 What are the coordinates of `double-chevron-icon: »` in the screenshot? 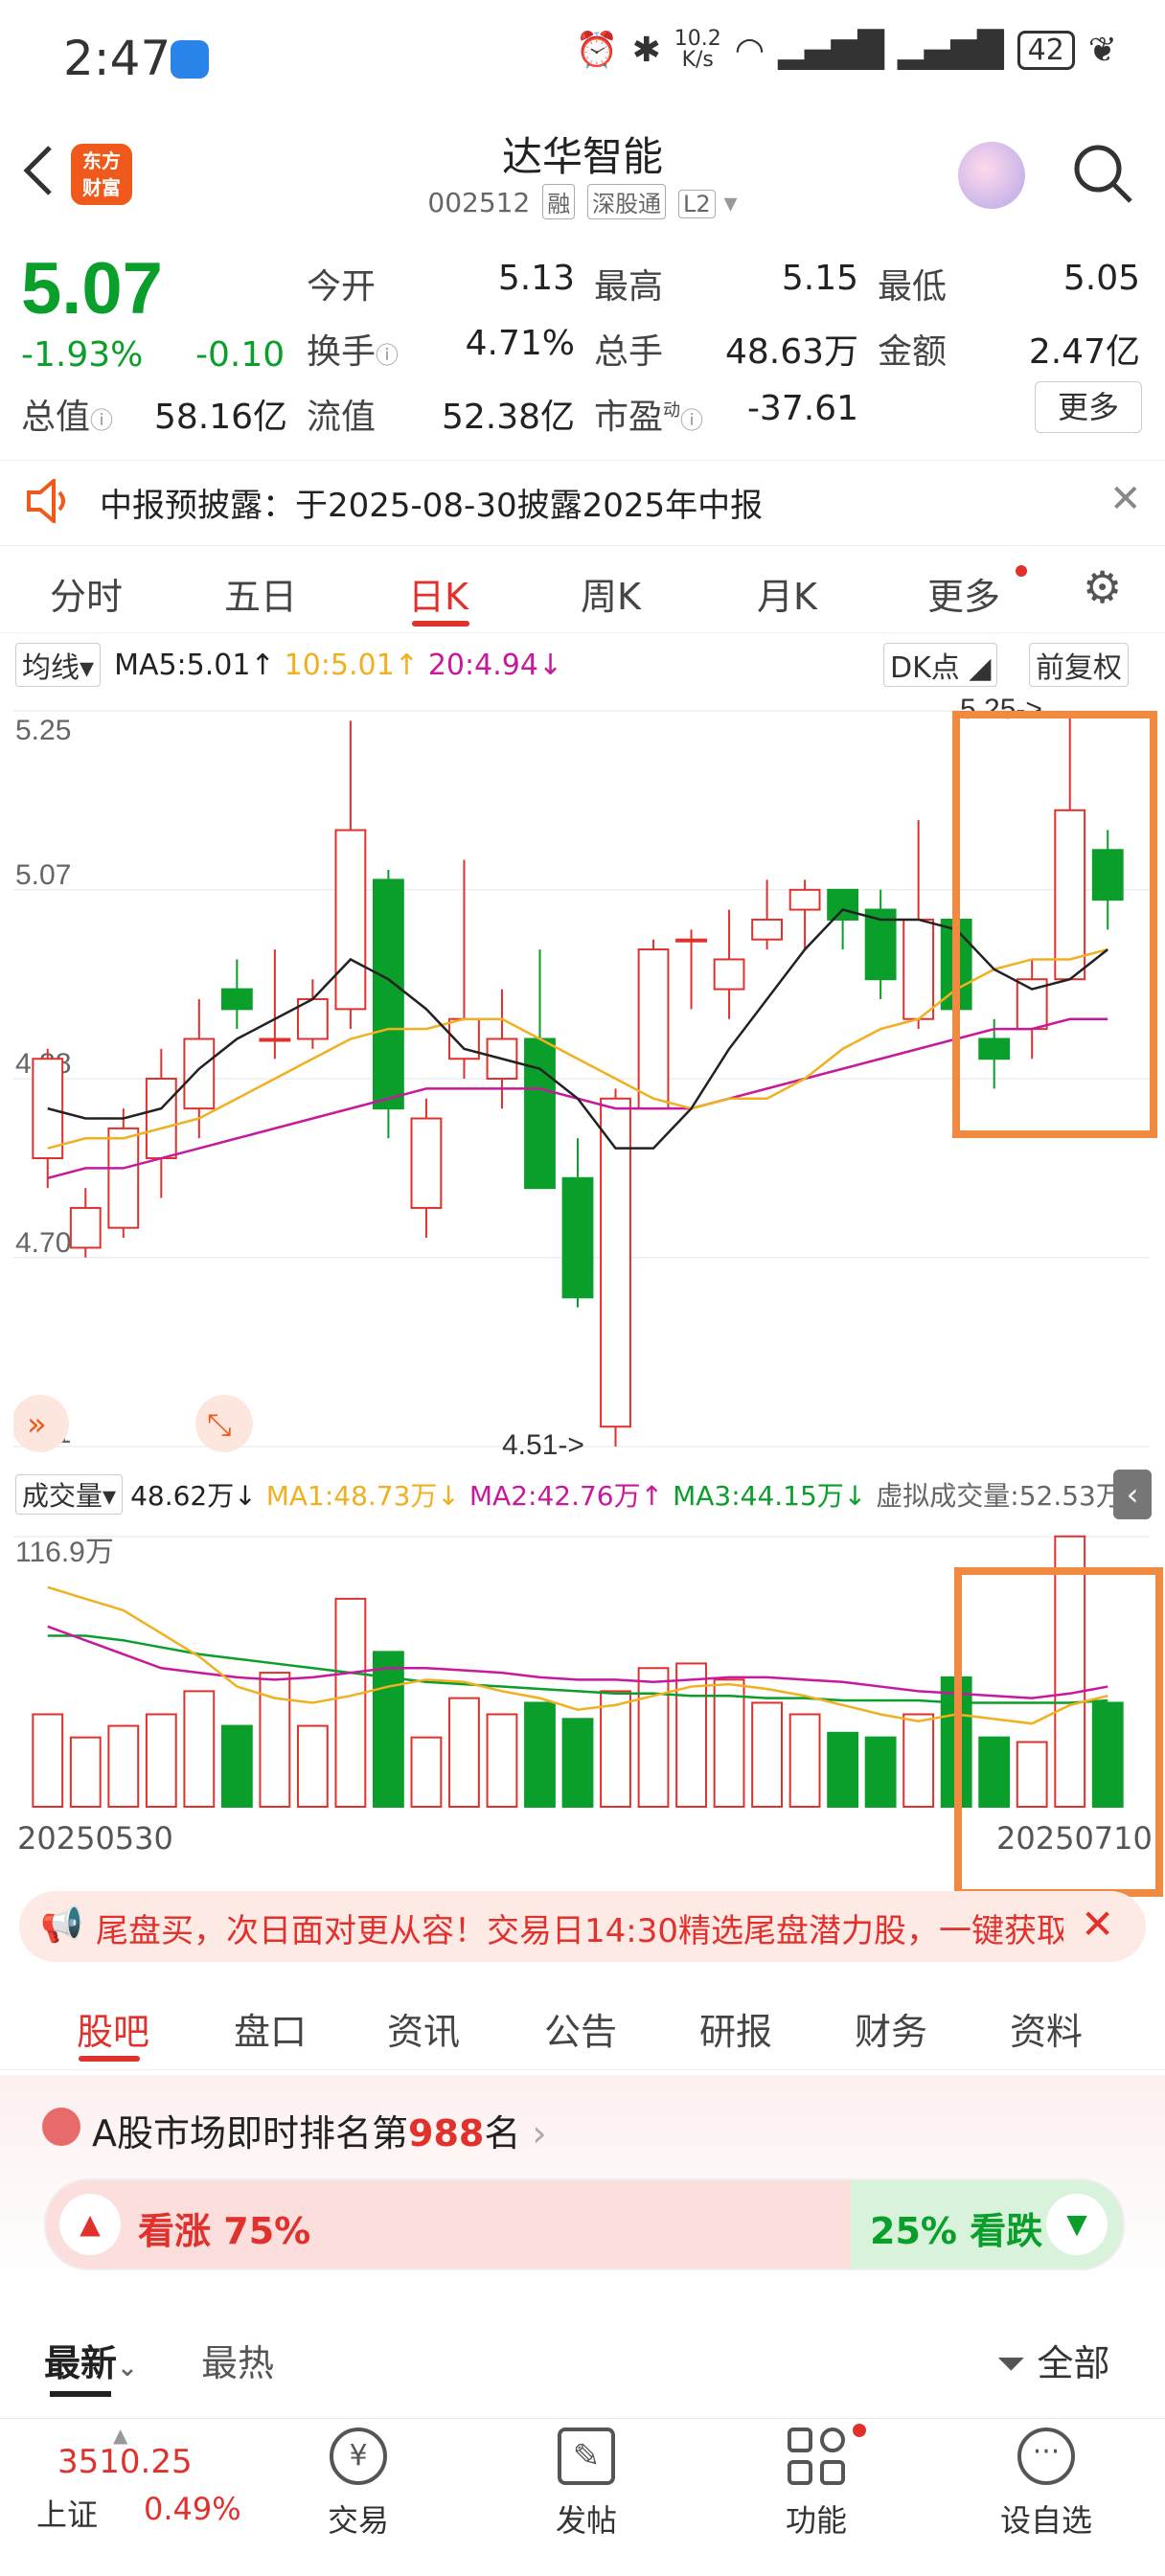 It's located at (37, 1424).